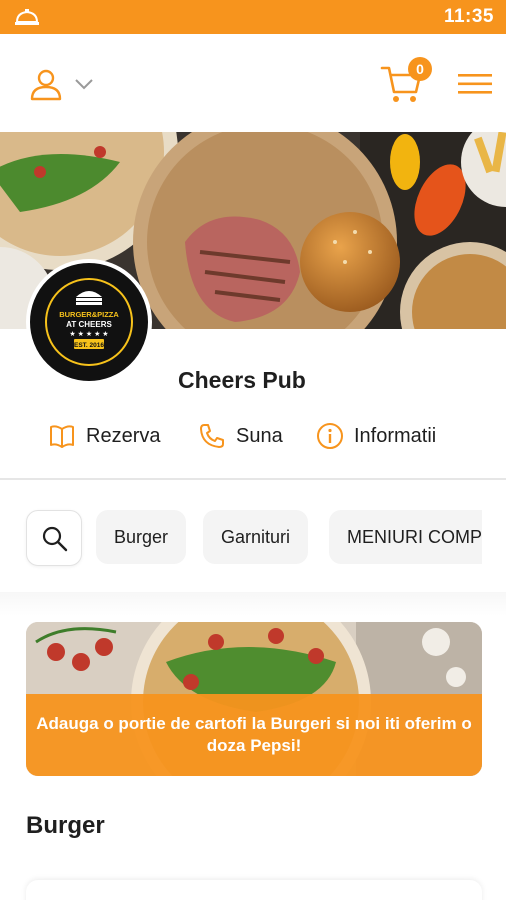 The width and height of the screenshot is (506, 900). What do you see at coordinates (259, 435) in the screenshot?
I see `call-label: Suna` at bounding box center [259, 435].